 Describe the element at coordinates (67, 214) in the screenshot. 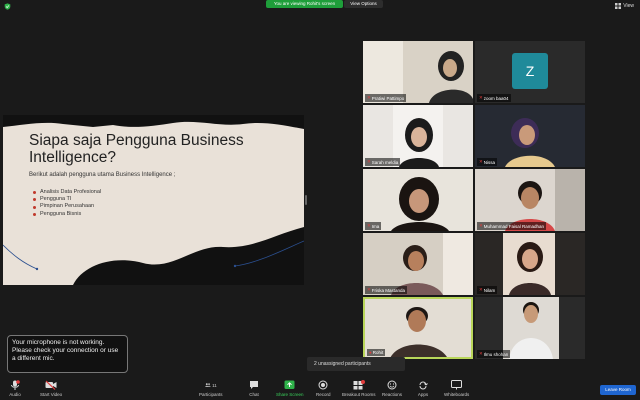

I see `slide-bullet: Pengguna Bisnis` at that location.